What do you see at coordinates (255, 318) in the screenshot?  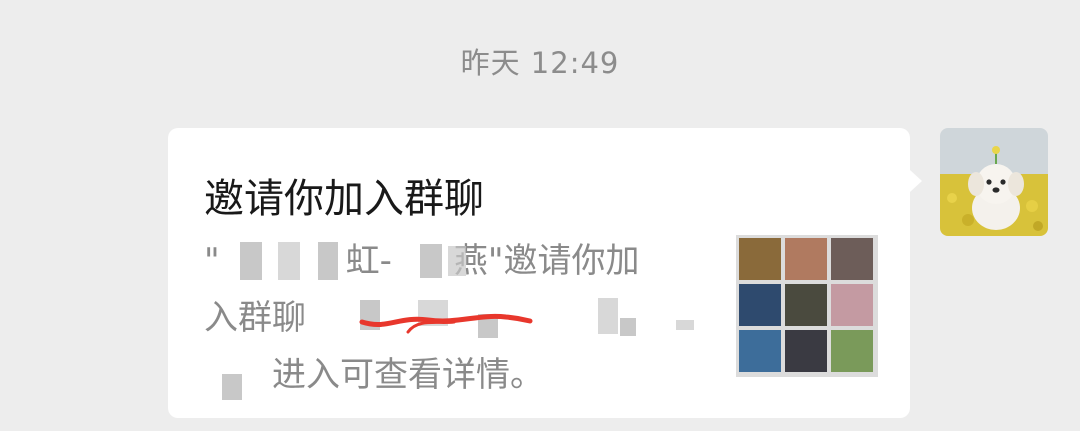 I see `invite-desc-join-group: 入群聊` at bounding box center [255, 318].